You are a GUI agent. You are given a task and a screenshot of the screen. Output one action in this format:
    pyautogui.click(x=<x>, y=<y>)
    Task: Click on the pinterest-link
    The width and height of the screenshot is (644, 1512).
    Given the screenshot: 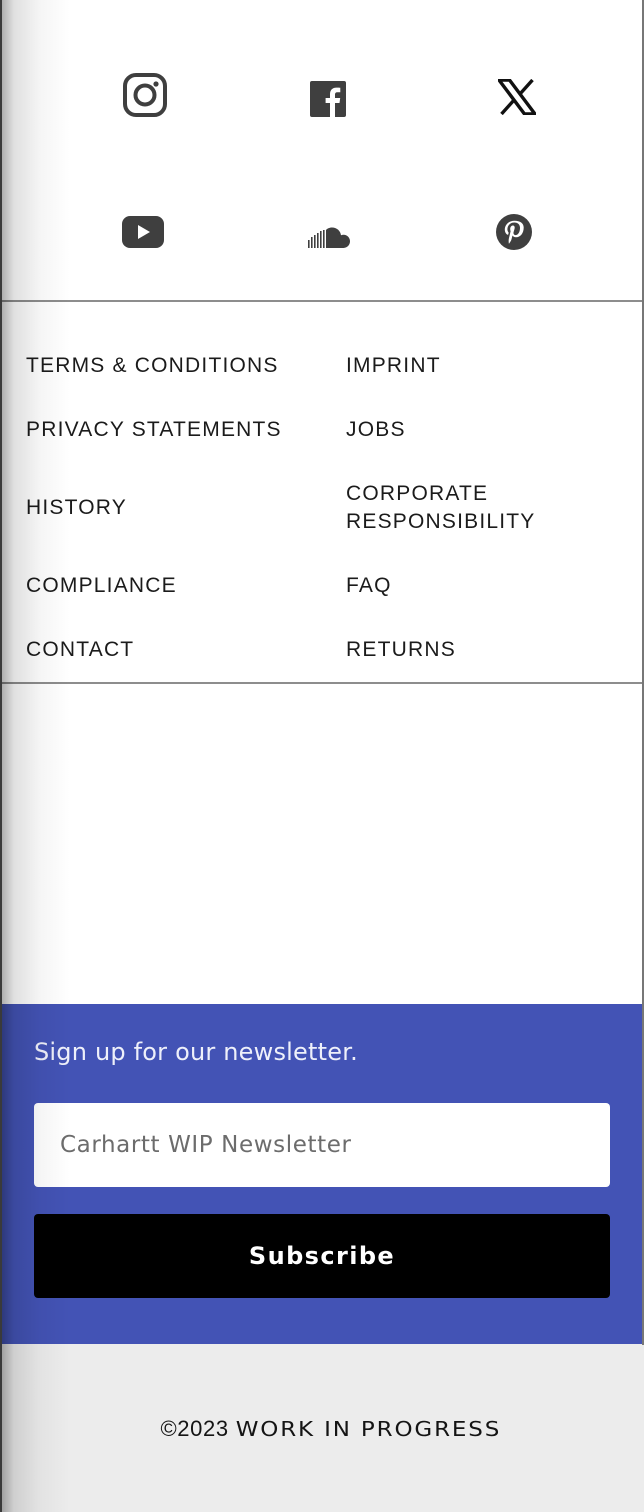 What is the action you would take?
    pyautogui.click(x=514, y=232)
    